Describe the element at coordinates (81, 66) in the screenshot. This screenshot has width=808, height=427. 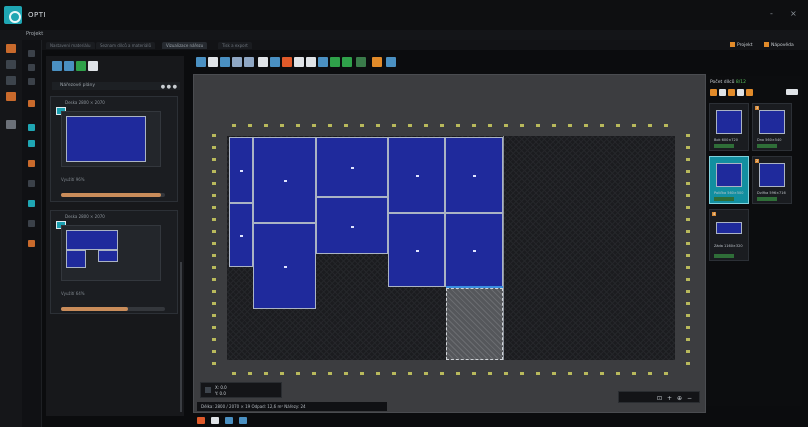
I see `refresh-icon` at that location.